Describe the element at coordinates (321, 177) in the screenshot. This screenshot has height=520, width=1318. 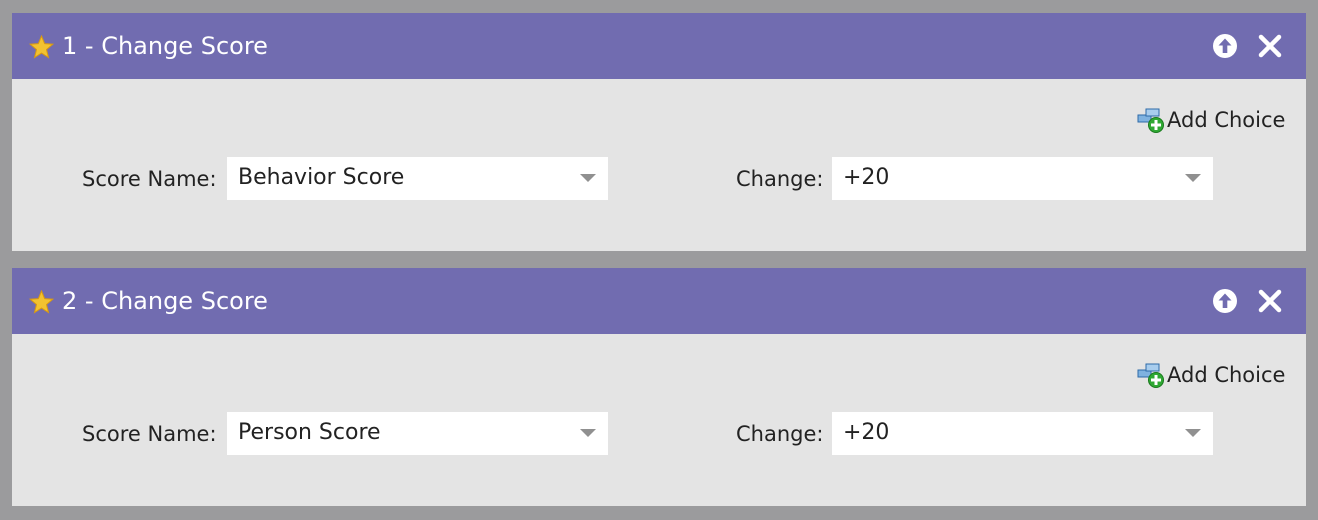
I see `score-name-value: Behavior Score` at that location.